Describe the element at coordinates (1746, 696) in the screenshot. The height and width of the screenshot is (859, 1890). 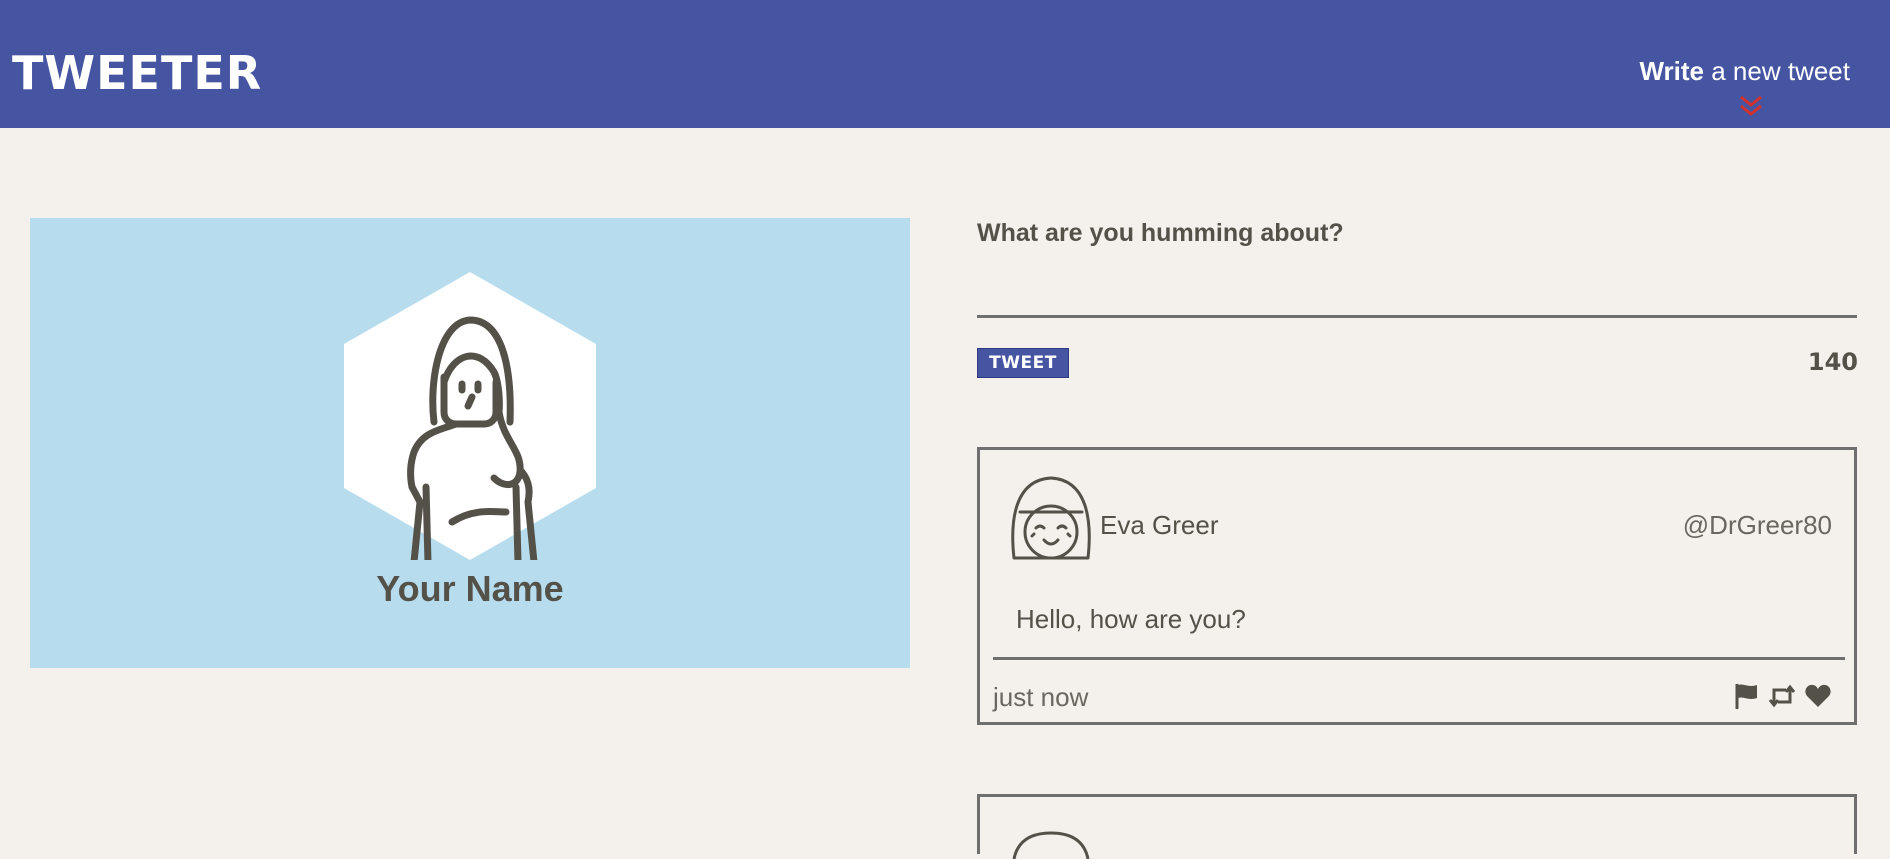
I see `flag-icon` at that location.